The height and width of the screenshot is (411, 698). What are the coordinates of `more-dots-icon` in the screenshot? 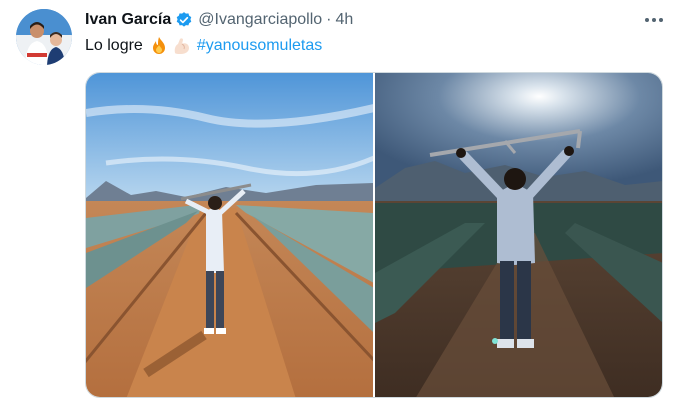 It's located at (654, 20).